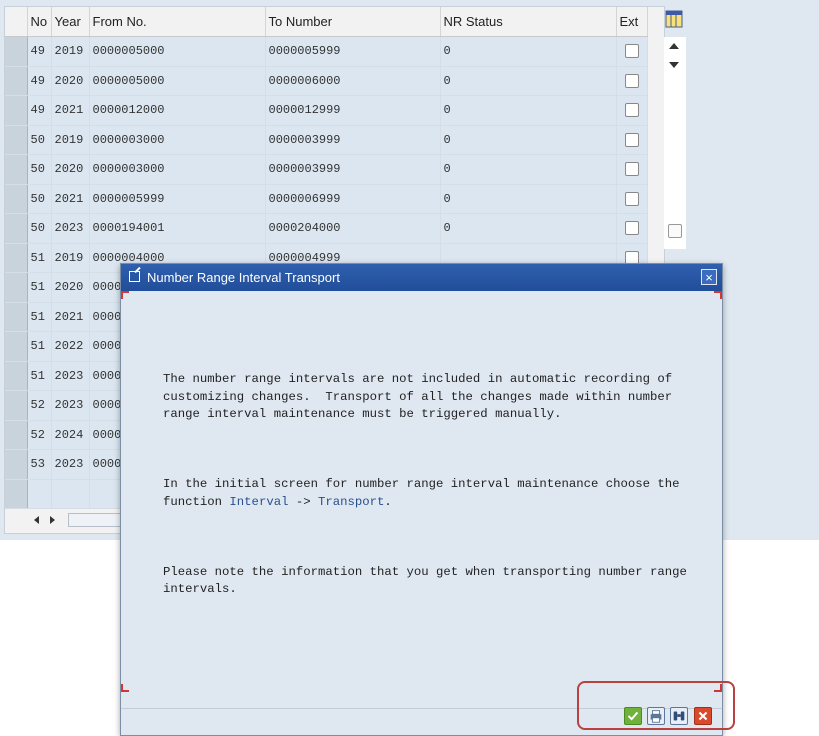 The width and height of the screenshot is (819, 736). I want to click on column-settings-icon, so click(674, 19).